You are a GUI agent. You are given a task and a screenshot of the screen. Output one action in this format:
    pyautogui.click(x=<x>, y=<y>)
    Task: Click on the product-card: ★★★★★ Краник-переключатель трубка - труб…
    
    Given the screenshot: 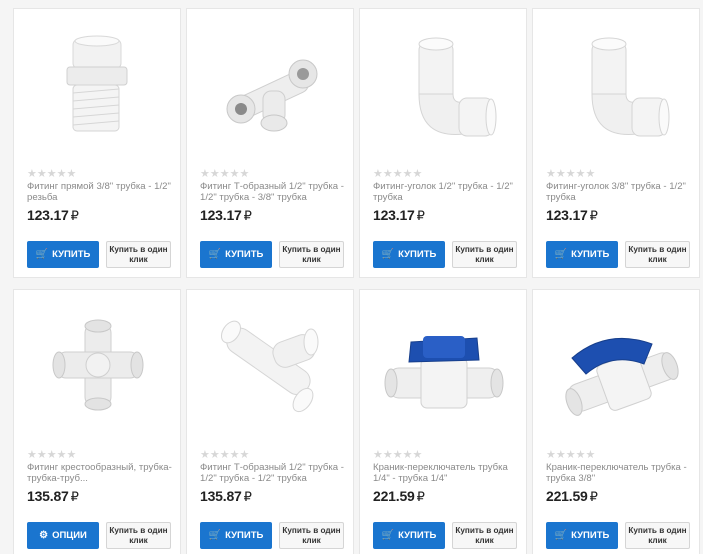 What is the action you would take?
    pyautogui.click(x=616, y=421)
    